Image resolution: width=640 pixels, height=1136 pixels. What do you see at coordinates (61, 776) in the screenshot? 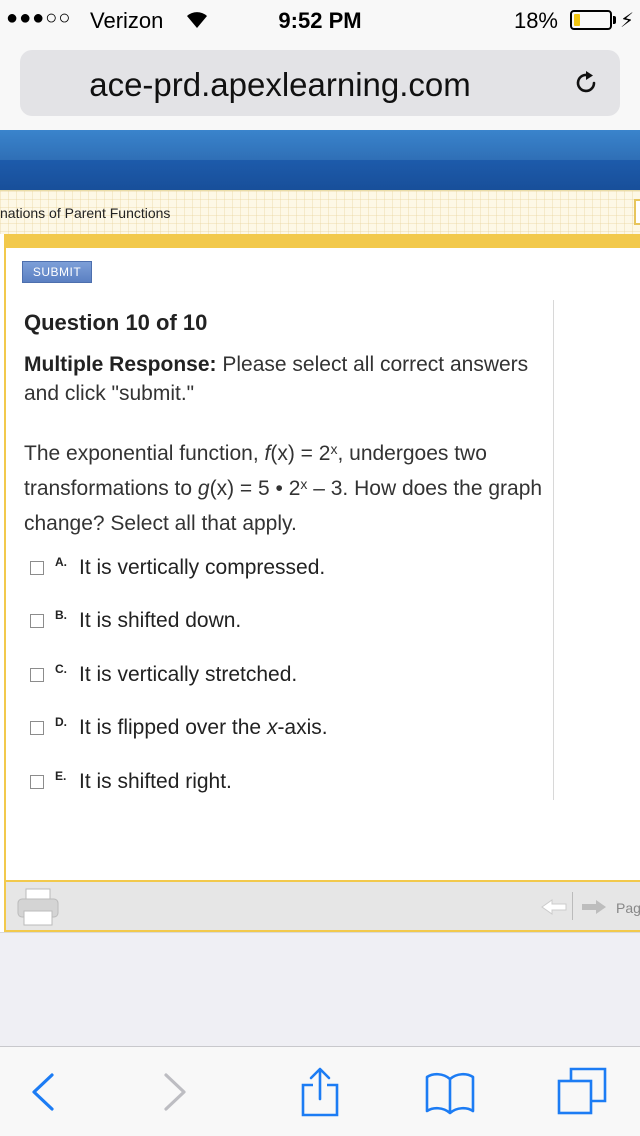
I see `option-letter: E.` at bounding box center [61, 776].